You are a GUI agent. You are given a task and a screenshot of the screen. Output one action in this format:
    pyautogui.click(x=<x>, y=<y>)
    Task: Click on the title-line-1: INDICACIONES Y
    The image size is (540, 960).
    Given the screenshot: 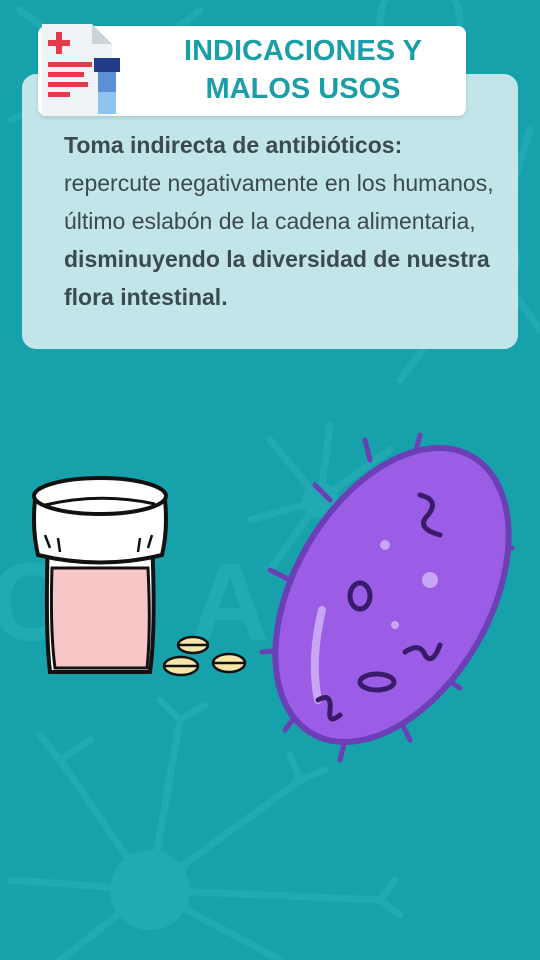 What is the action you would take?
    pyautogui.click(x=303, y=51)
    